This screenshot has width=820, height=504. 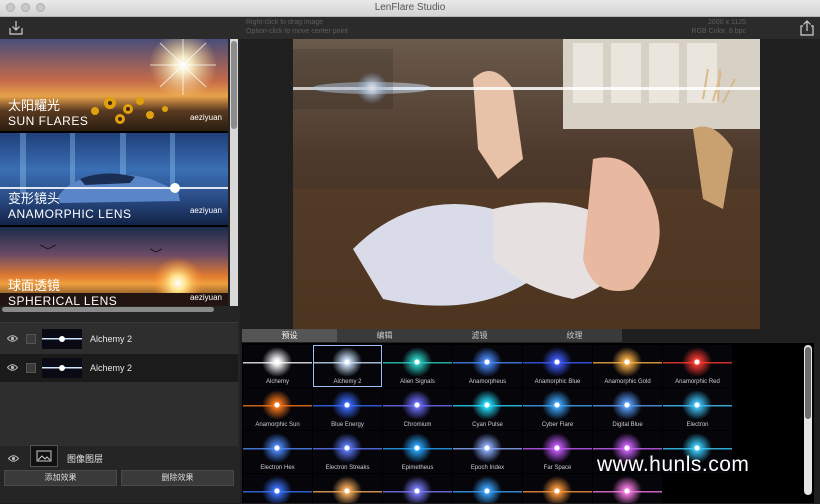 I want to click on window-title: LenFlare Studio, so click(x=410, y=7).